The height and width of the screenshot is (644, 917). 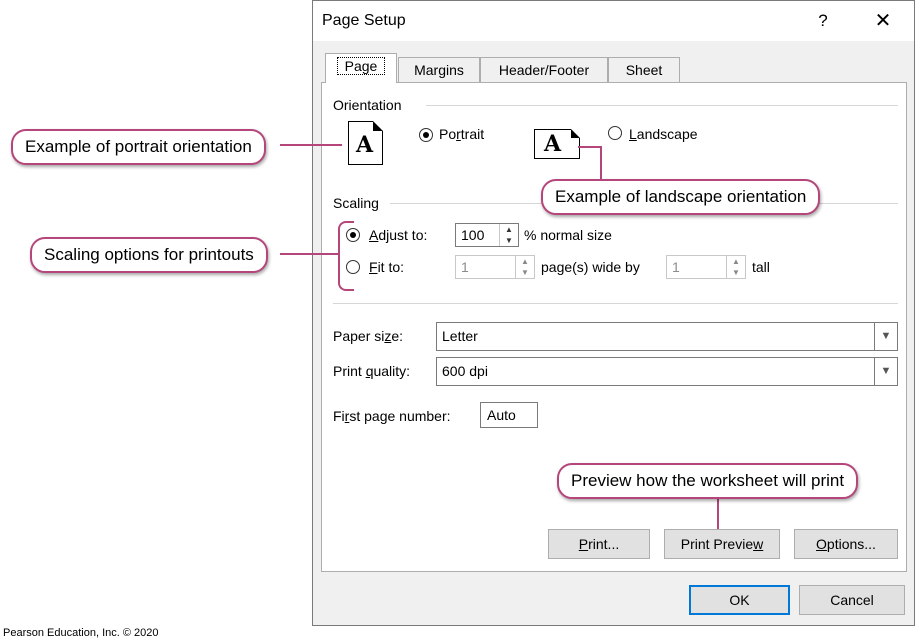 I want to click on copyright-footer: Pearson Education, Inc. © 2020, so click(x=81, y=633).